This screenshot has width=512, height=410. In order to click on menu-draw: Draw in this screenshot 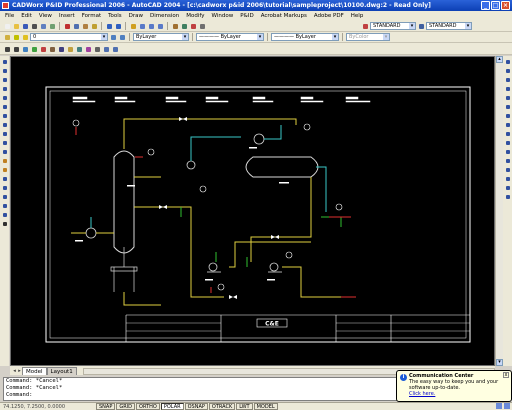, I will do `click(136, 16)`.